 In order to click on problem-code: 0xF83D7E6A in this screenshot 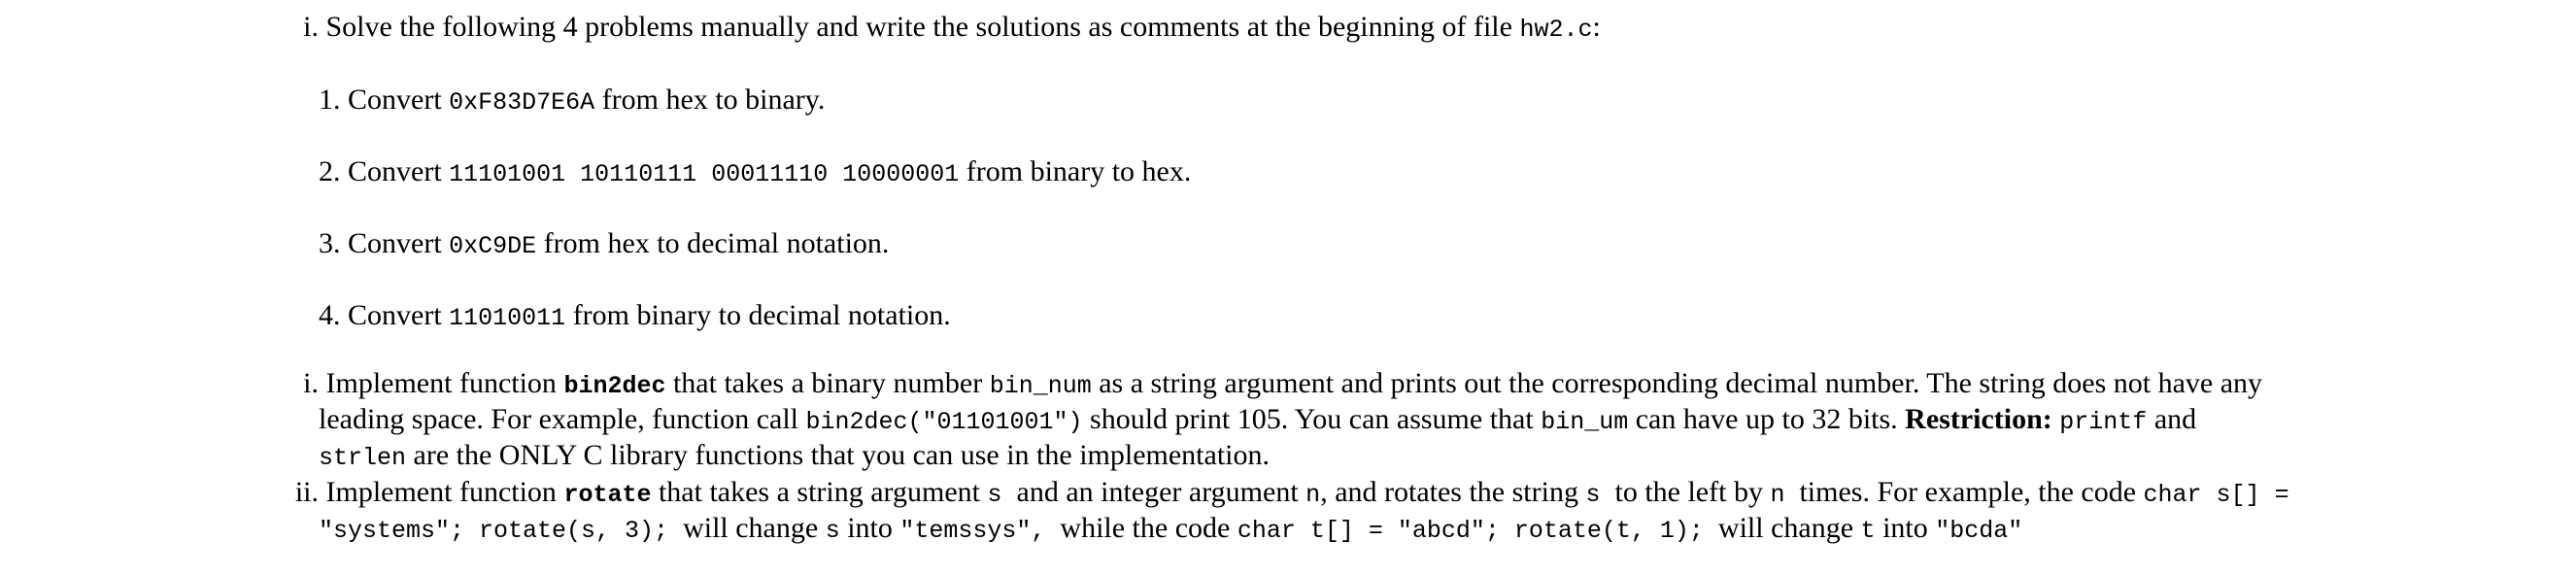, I will do `click(522, 102)`.